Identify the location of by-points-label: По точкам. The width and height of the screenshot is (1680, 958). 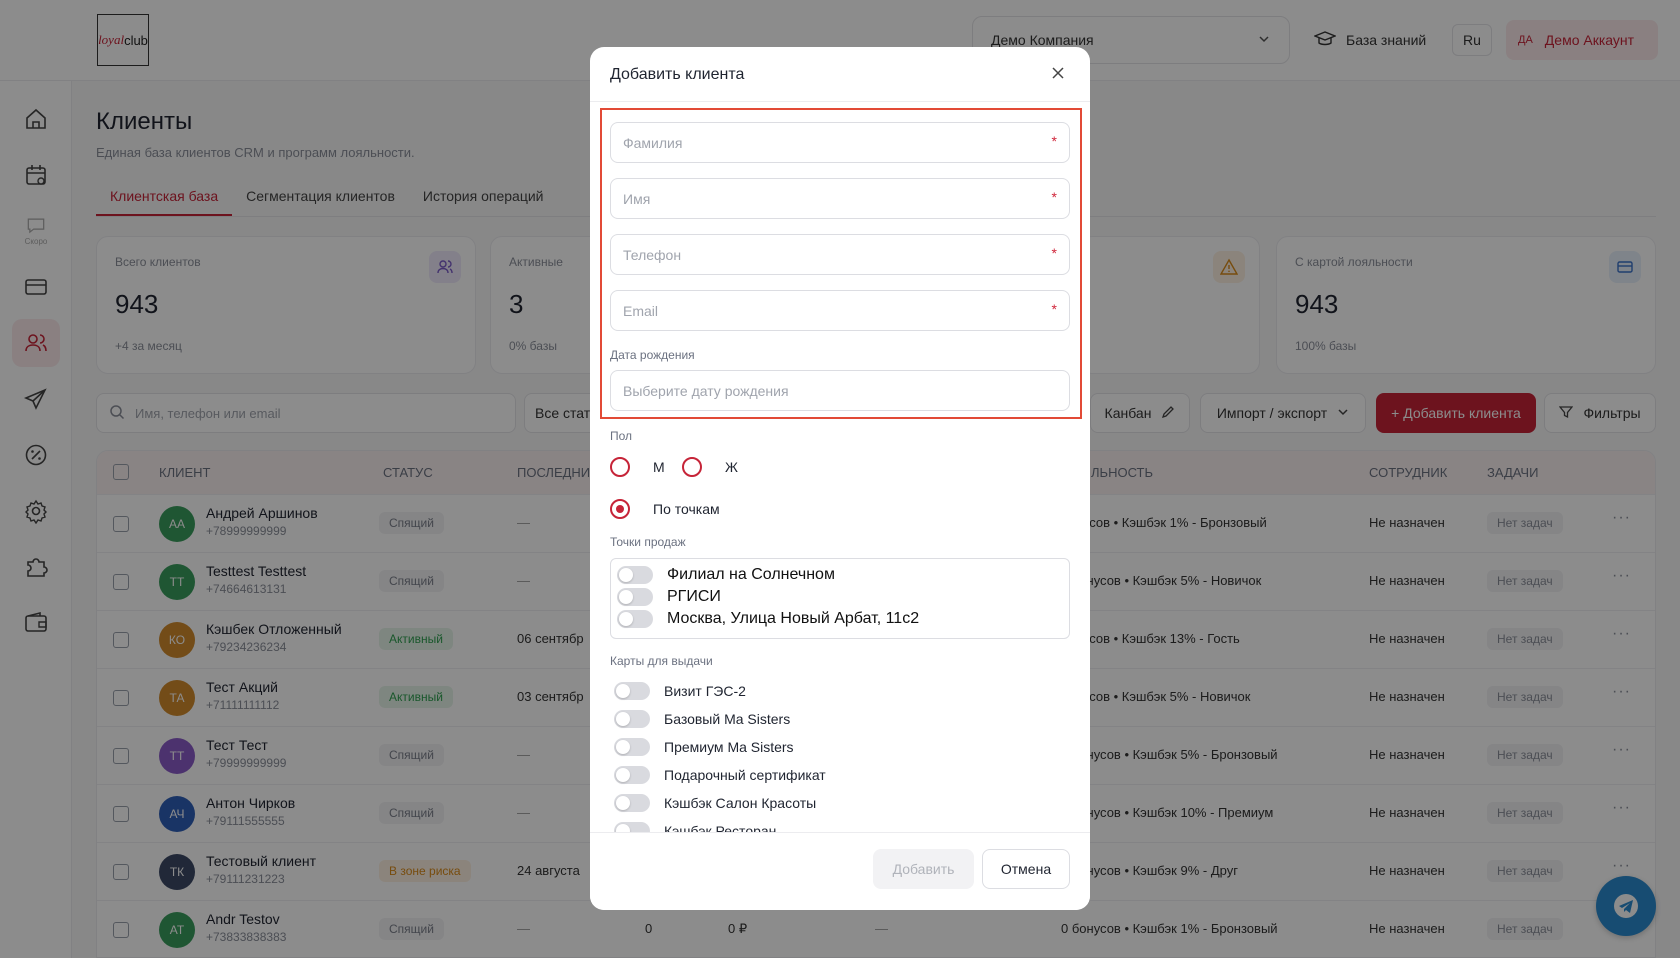
(686, 509).